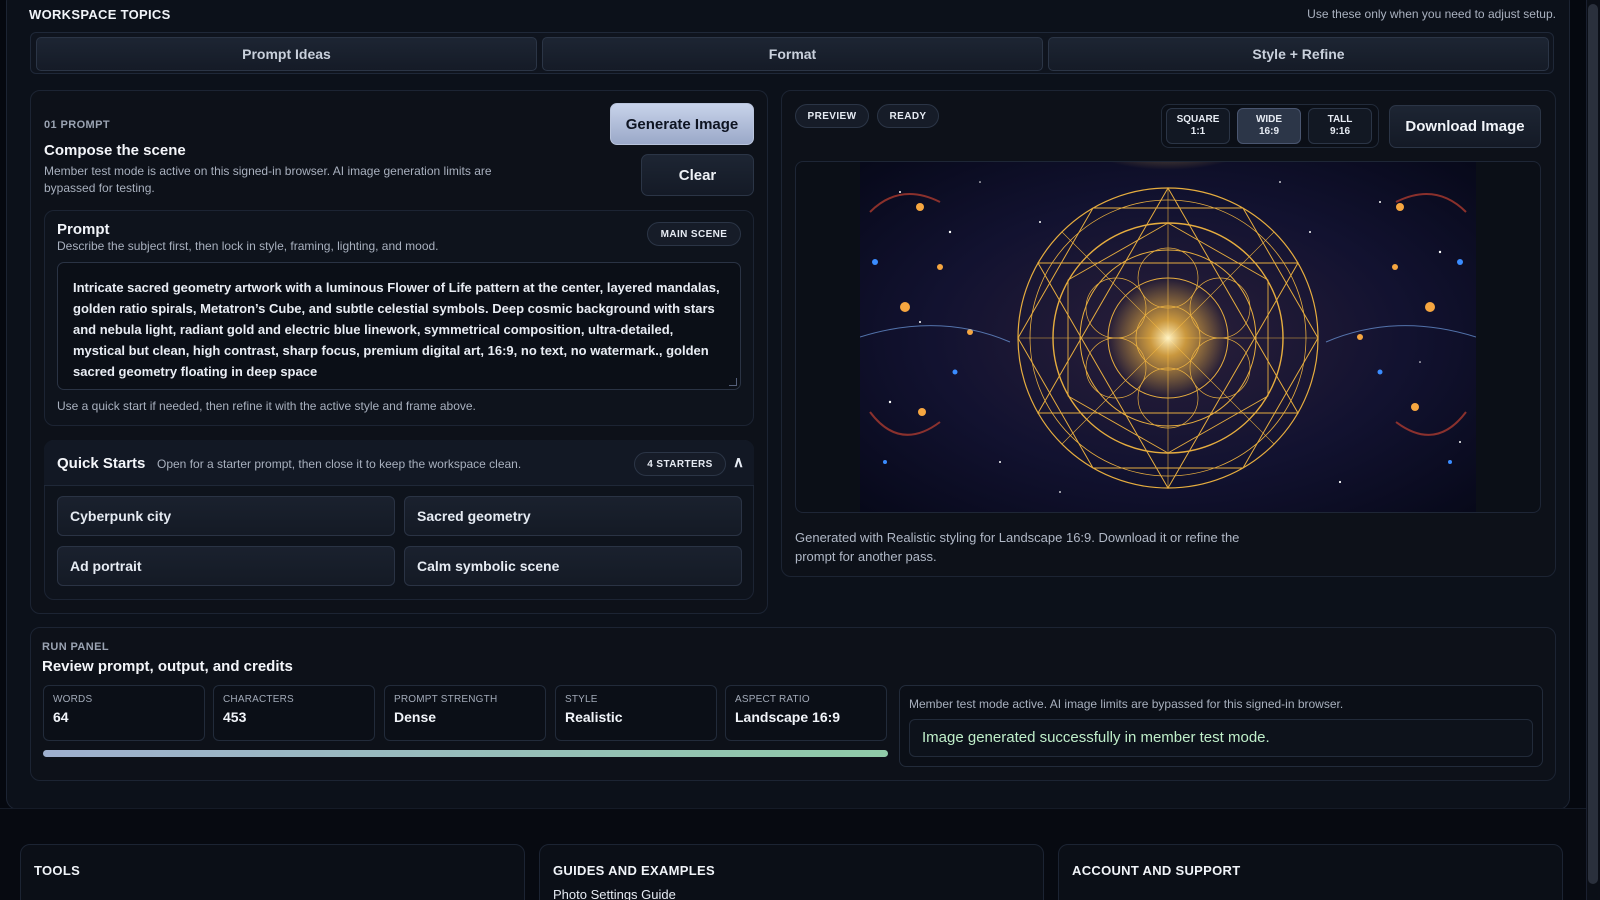 This screenshot has width=1600, height=900. What do you see at coordinates (636, 713) in the screenshot?
I see `stat-style: STYLE Realistic` at bounding box center [636, 713].